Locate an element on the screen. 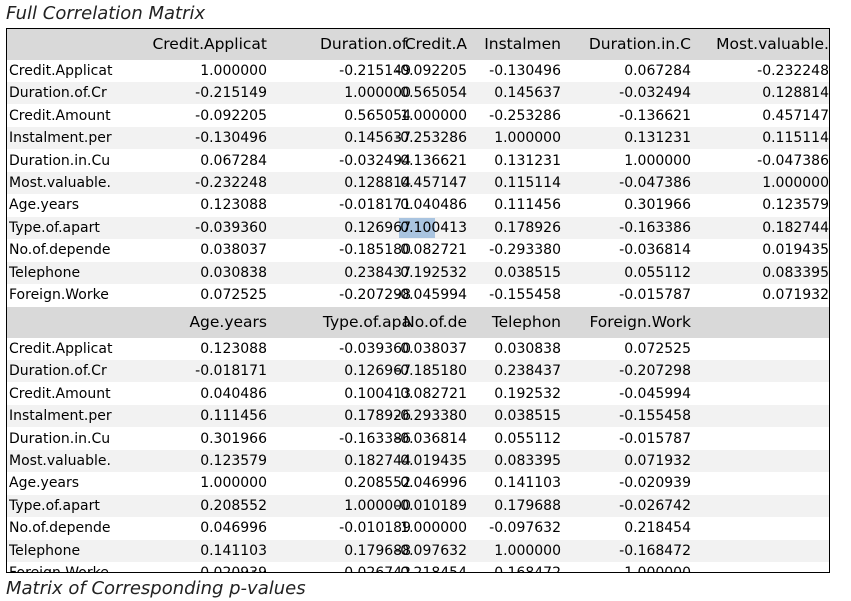  row-label: Credit.Applicat is located at coordinates (69, 349).